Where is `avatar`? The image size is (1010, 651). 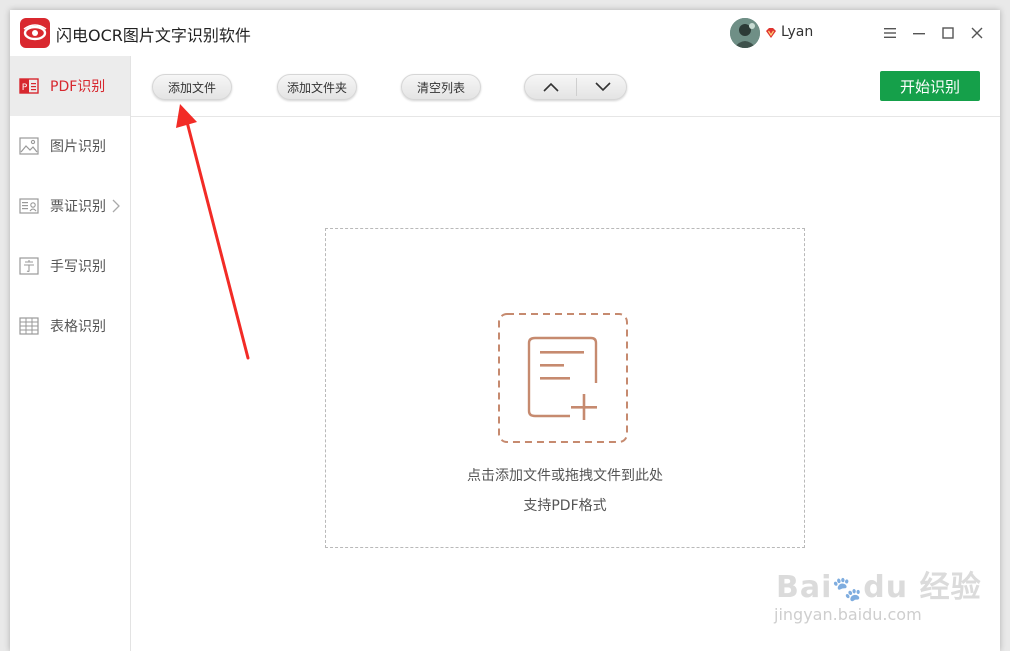 avatar is located at coordinates (745, 33).